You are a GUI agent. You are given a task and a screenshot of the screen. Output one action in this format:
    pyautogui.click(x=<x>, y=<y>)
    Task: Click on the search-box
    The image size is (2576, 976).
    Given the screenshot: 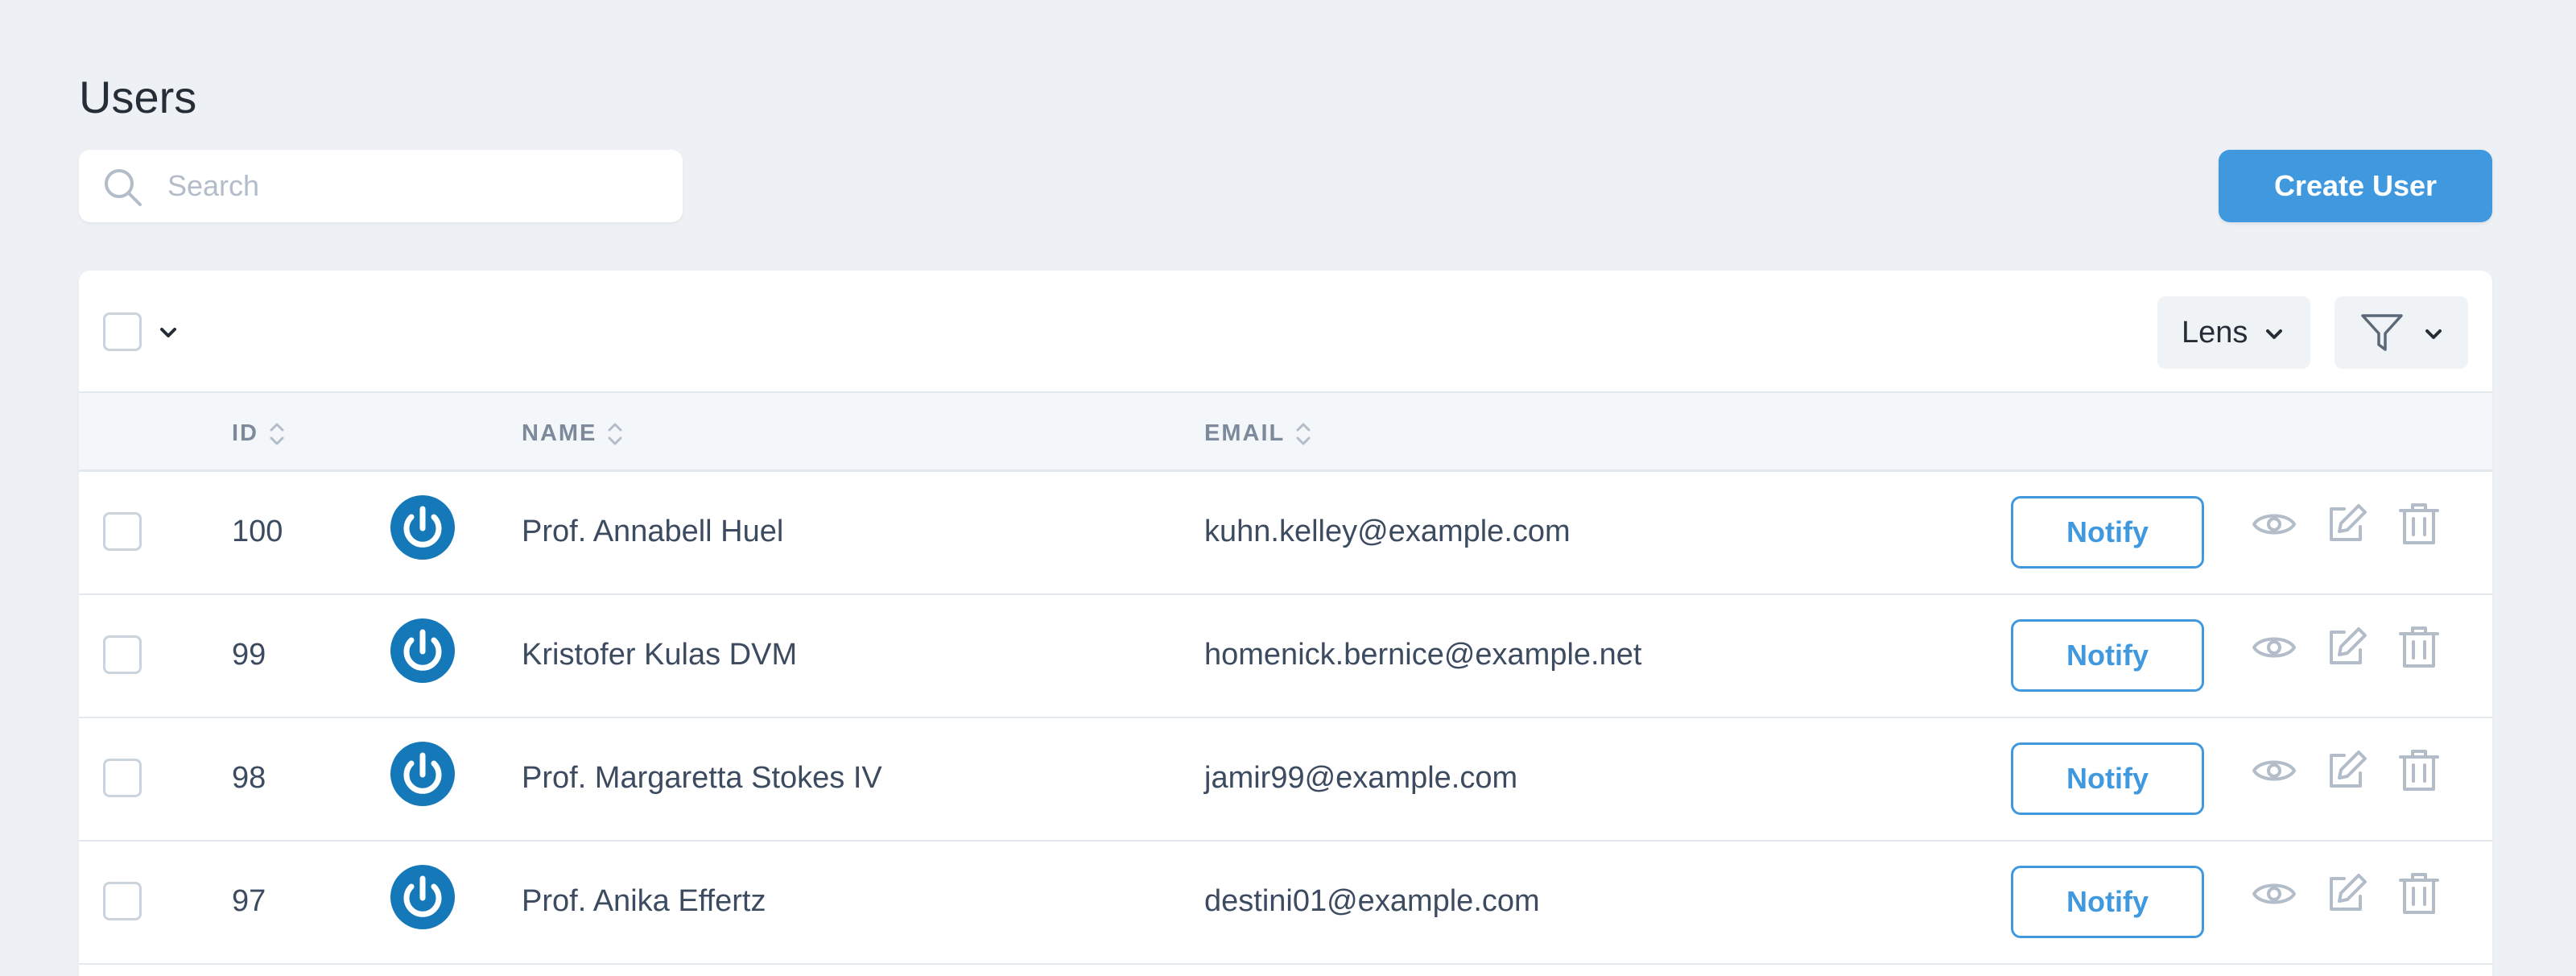 What is the action you would take?
    pyautogui.click(x=381, y=186)
    